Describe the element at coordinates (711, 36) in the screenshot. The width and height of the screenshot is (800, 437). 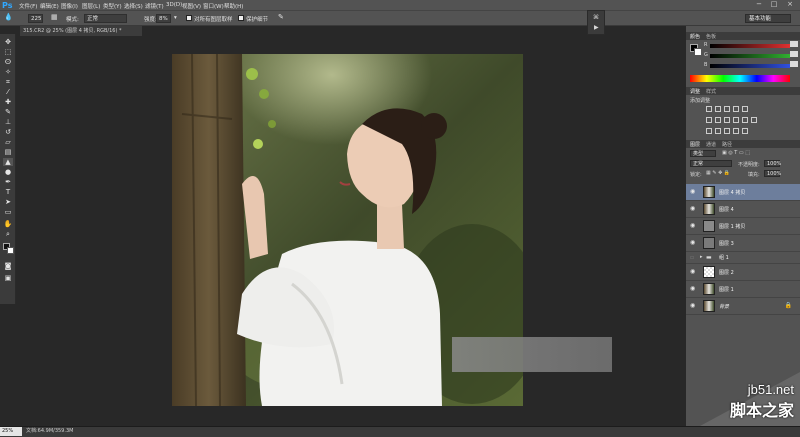
I see `tab-swatches: 色板` at that location.